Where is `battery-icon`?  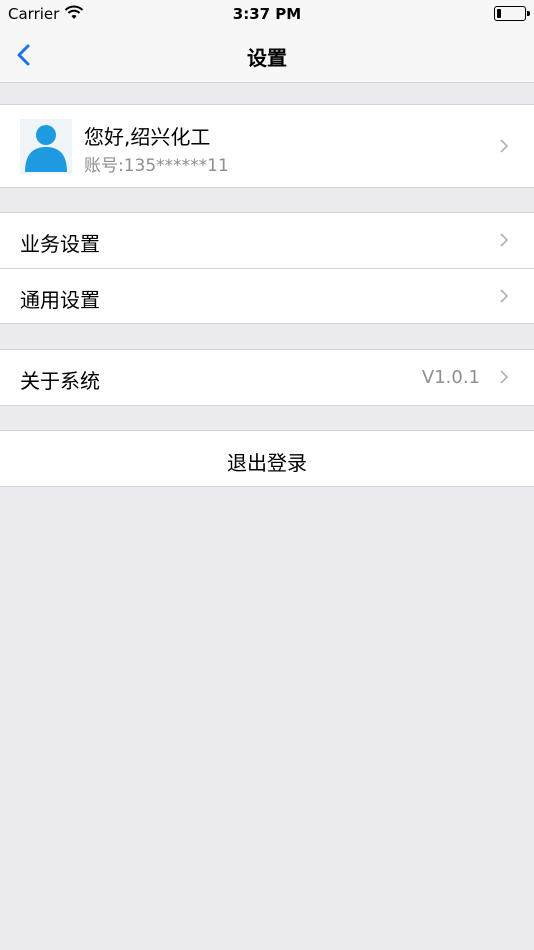 battery-icon is located at coordinates (512, 13).